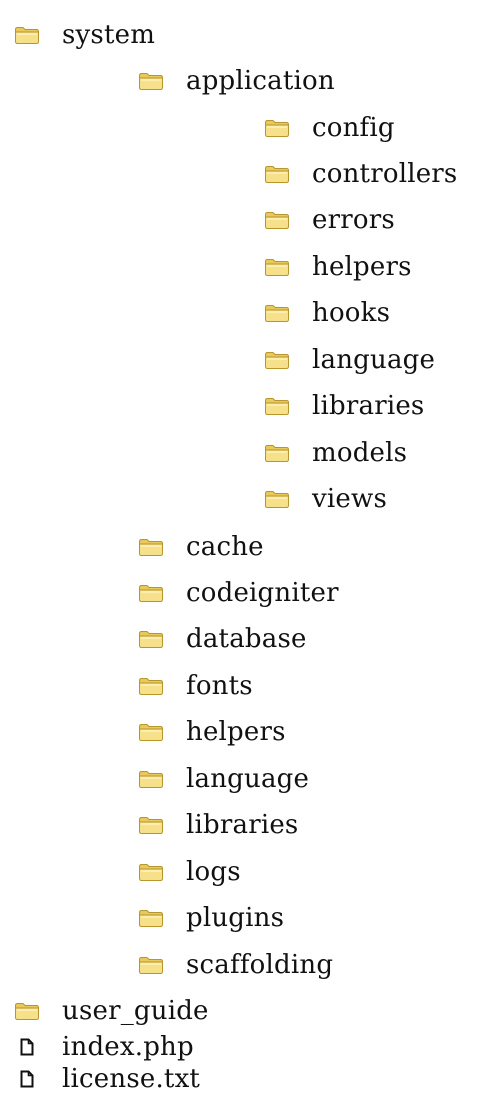 The image size is (487, 1096). I want to click on tree-node: models, so click(335, 453).